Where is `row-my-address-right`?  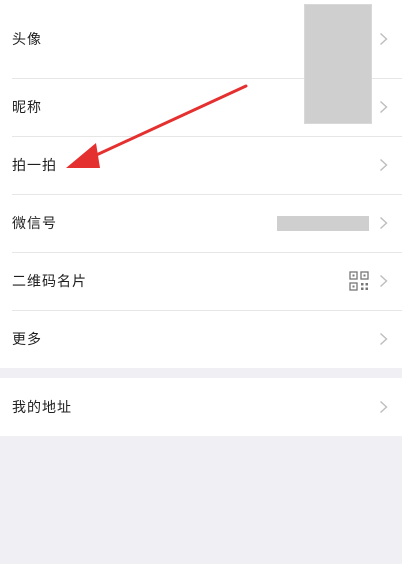 row-my-address-right is located at coordinates (383, 407).